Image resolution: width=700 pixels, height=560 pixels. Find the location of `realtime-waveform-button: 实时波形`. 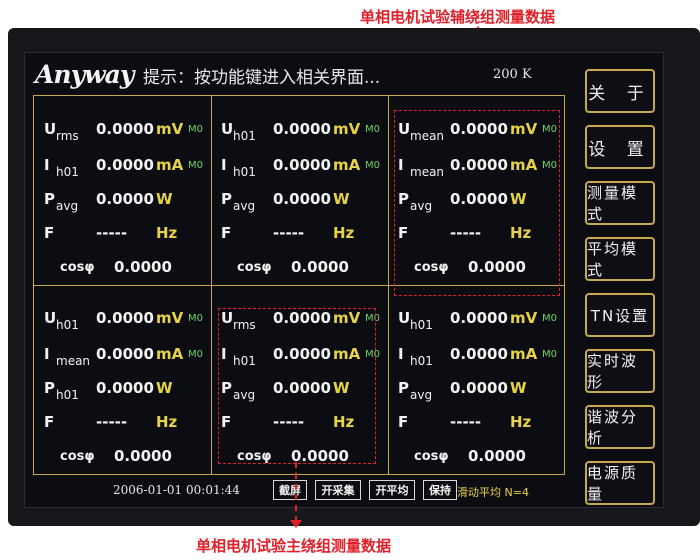

realtime-waveform-button: 实时波形 is located at coordinates (620, 371).